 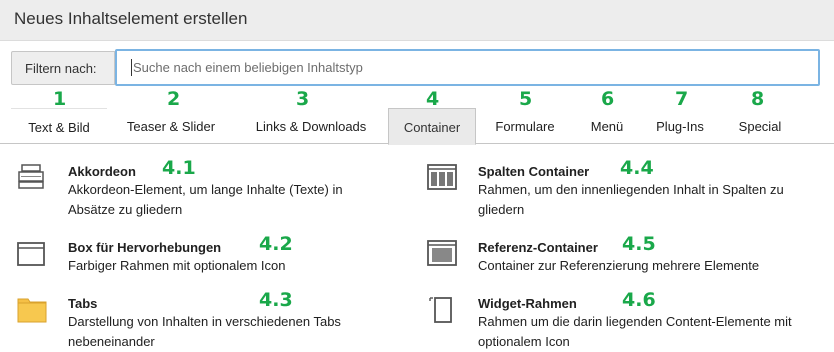 What do you see at coordinates (639, 244) in the screenshot?
I see `item-number: 4.5` at bounding box center [639, 244].